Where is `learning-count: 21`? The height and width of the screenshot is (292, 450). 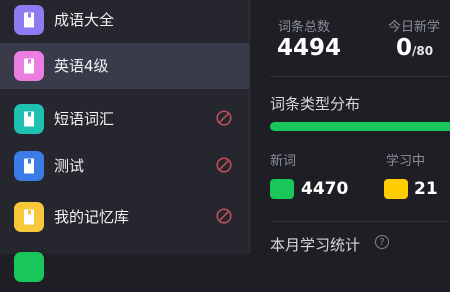 learning-count: 21 is located at coordinates (426, 189).